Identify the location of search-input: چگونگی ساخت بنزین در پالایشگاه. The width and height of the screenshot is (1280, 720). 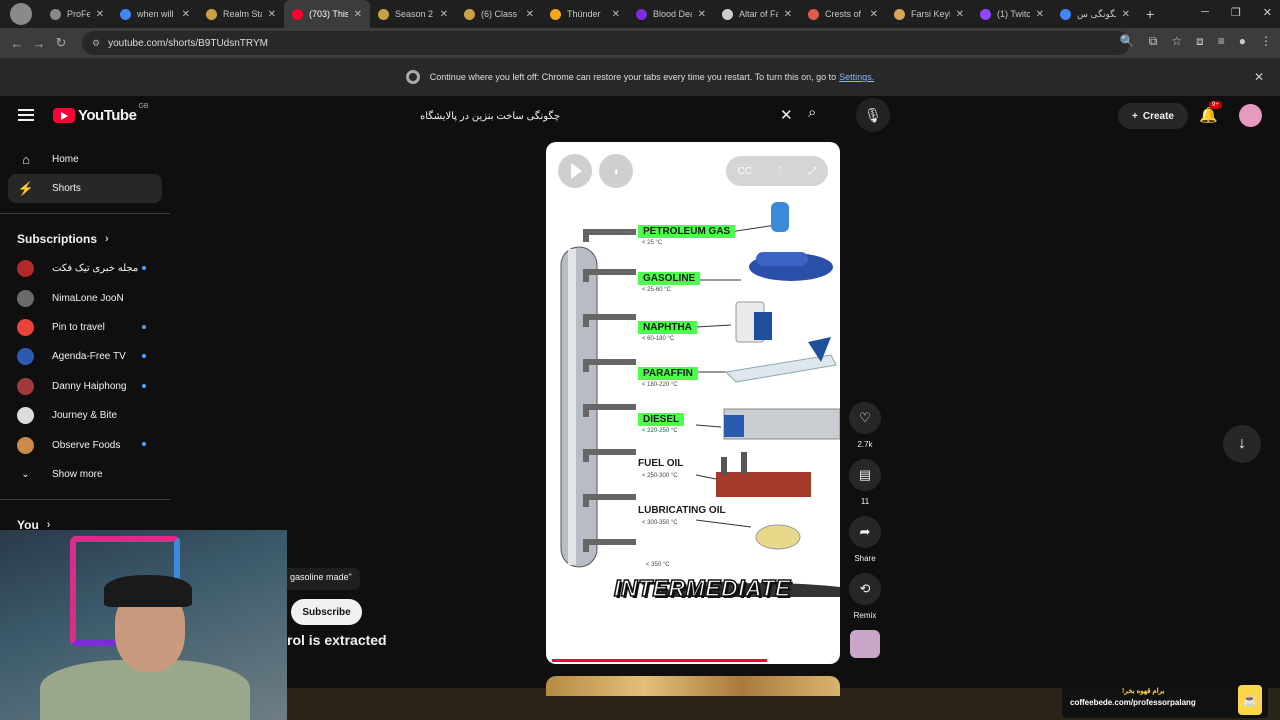
(606, 116).